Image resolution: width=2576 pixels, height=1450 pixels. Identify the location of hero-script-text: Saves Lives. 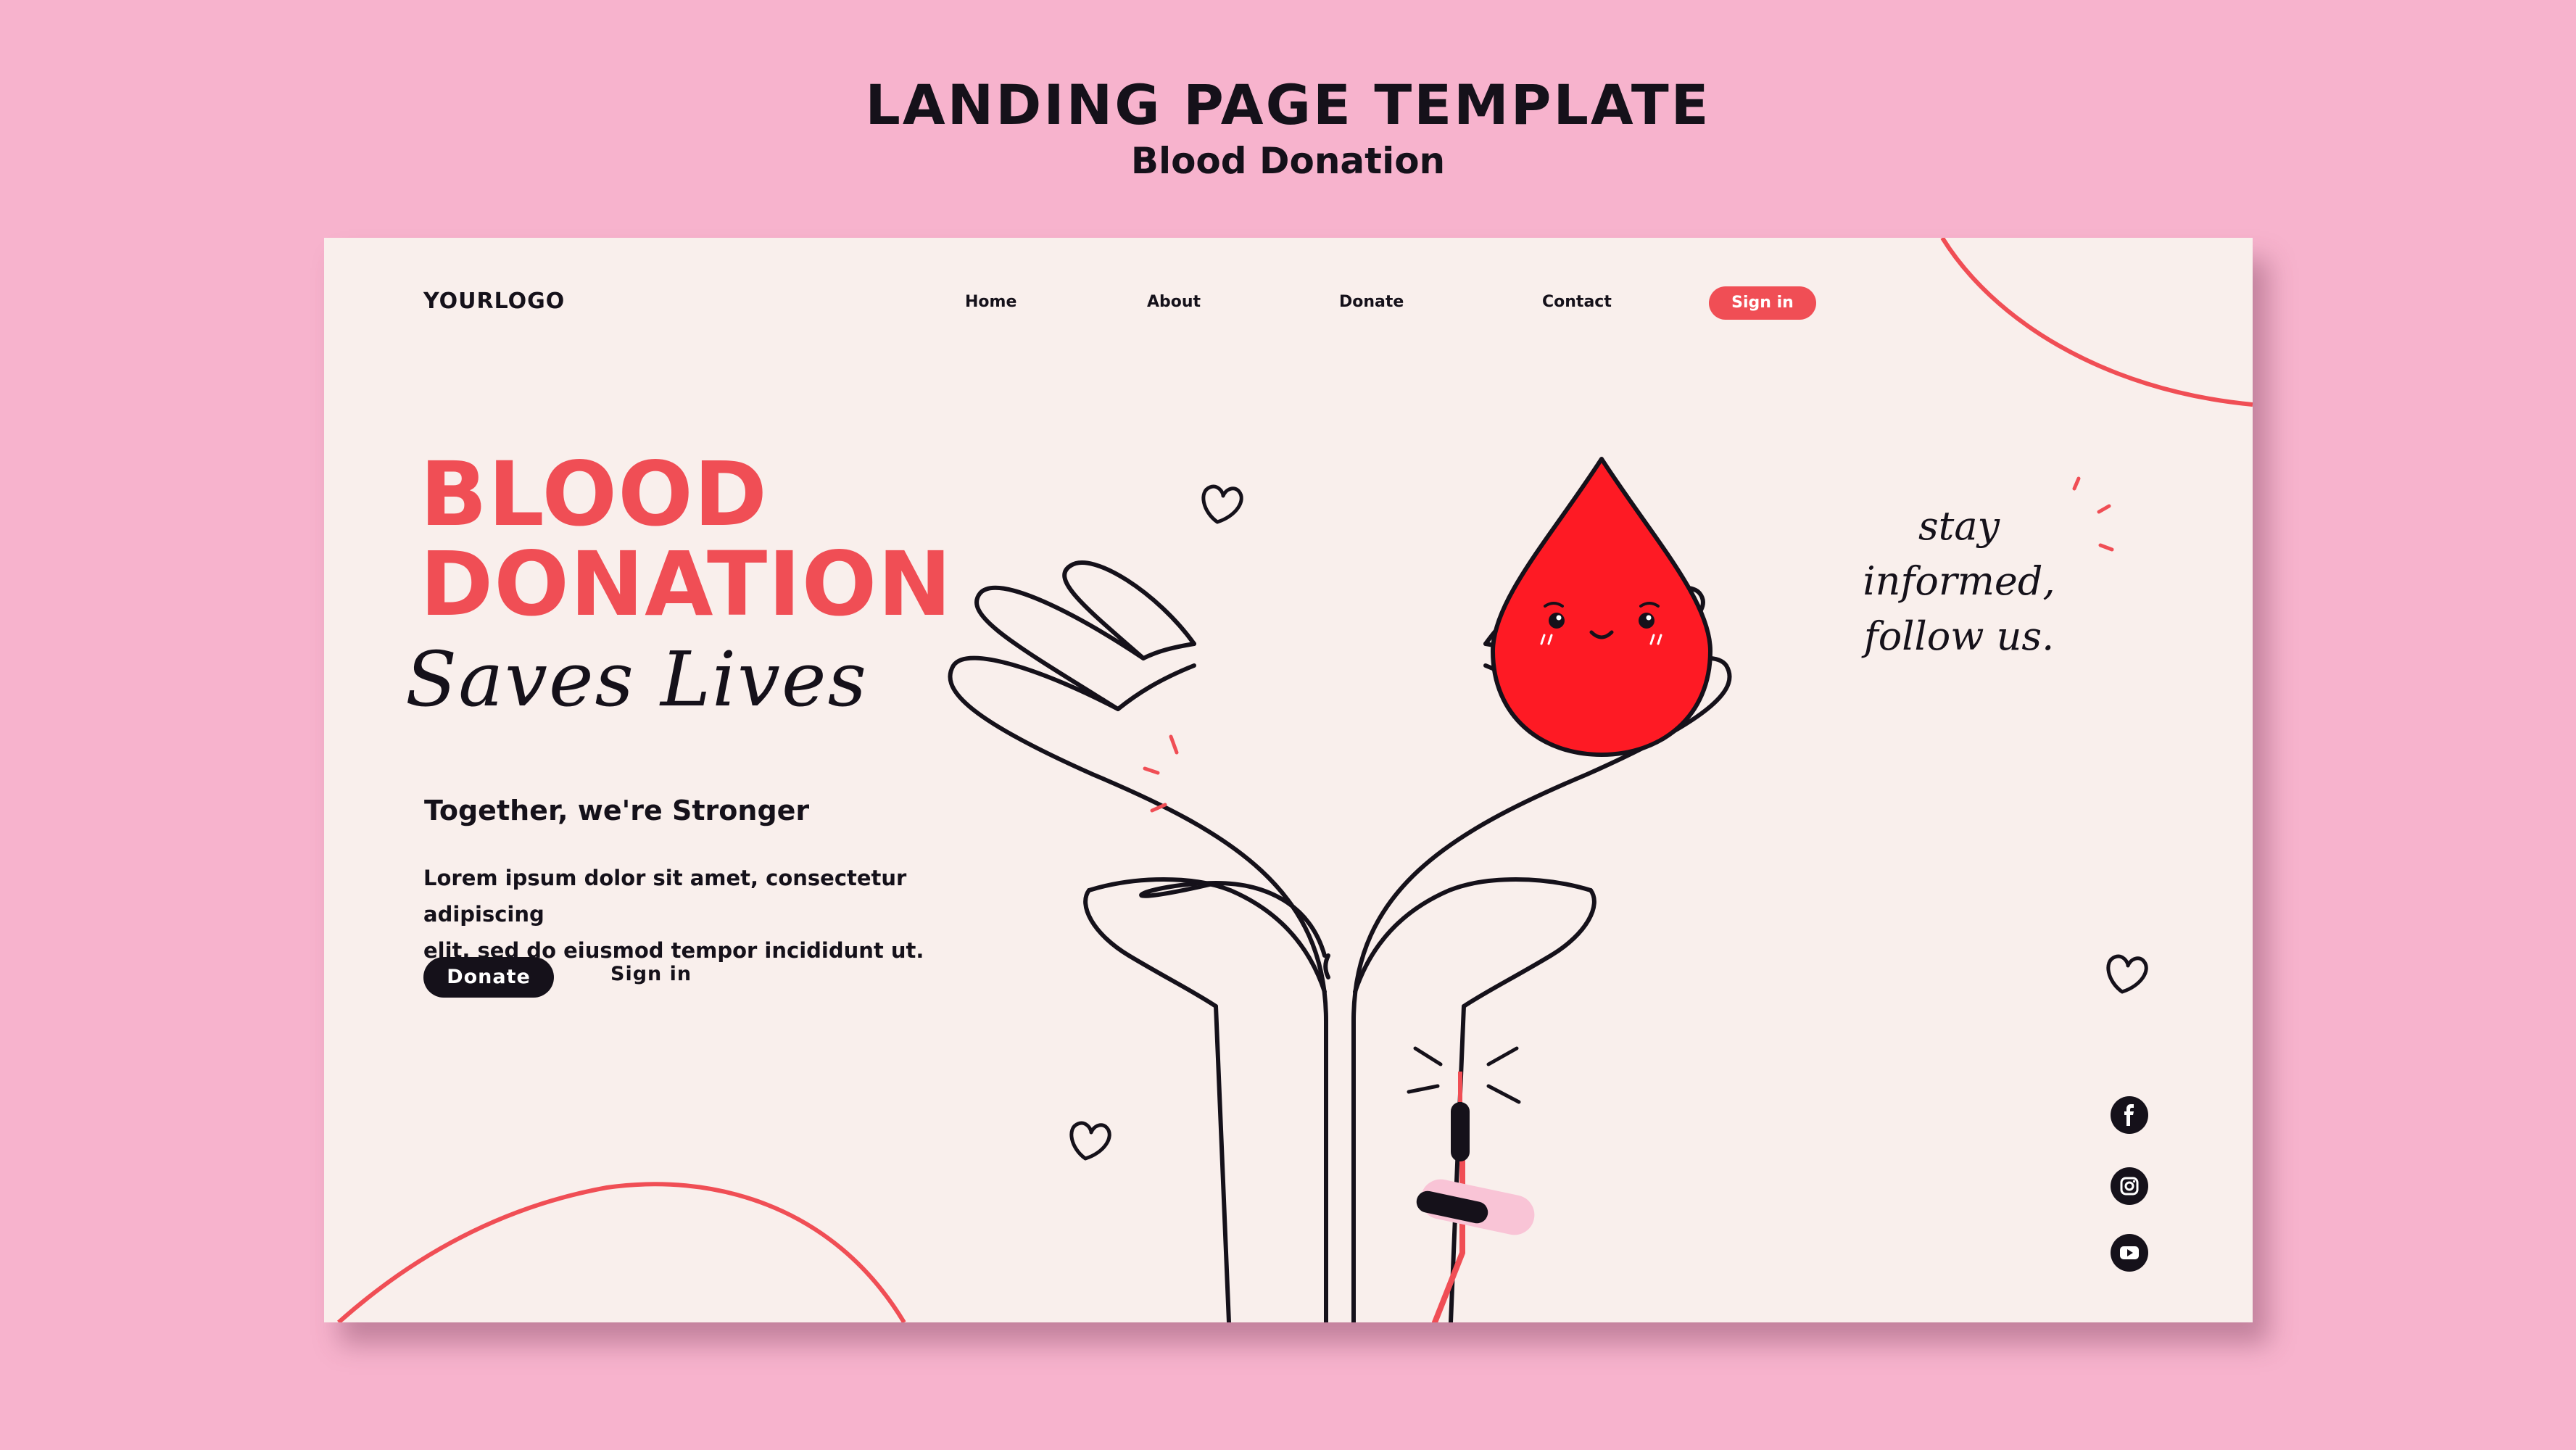
(636, 679).